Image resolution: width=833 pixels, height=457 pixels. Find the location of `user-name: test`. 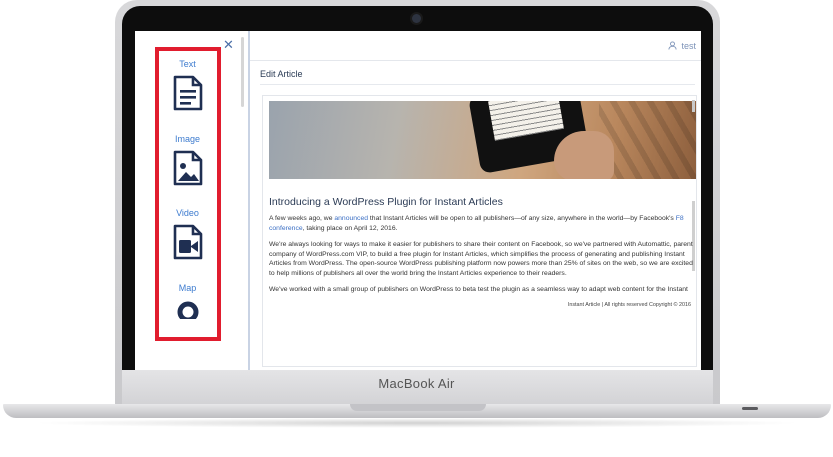

user-name: test is located at coordinates (688, 46).